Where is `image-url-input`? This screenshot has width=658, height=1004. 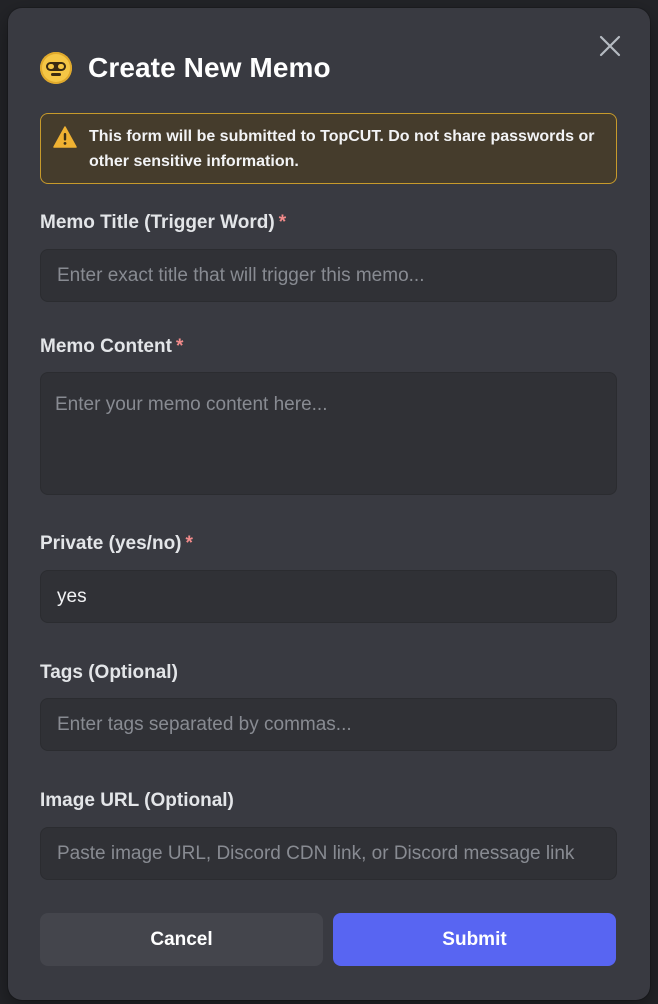 image-url-input is located at coordinates (328, 853).